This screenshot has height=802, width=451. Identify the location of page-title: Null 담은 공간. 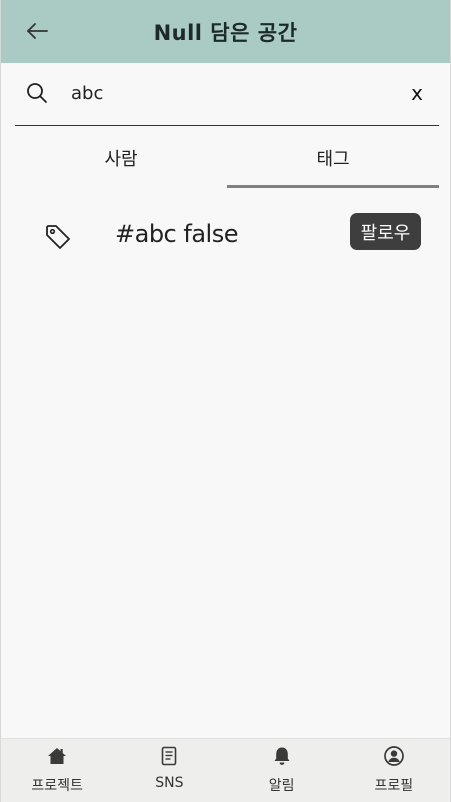
(225, 32).